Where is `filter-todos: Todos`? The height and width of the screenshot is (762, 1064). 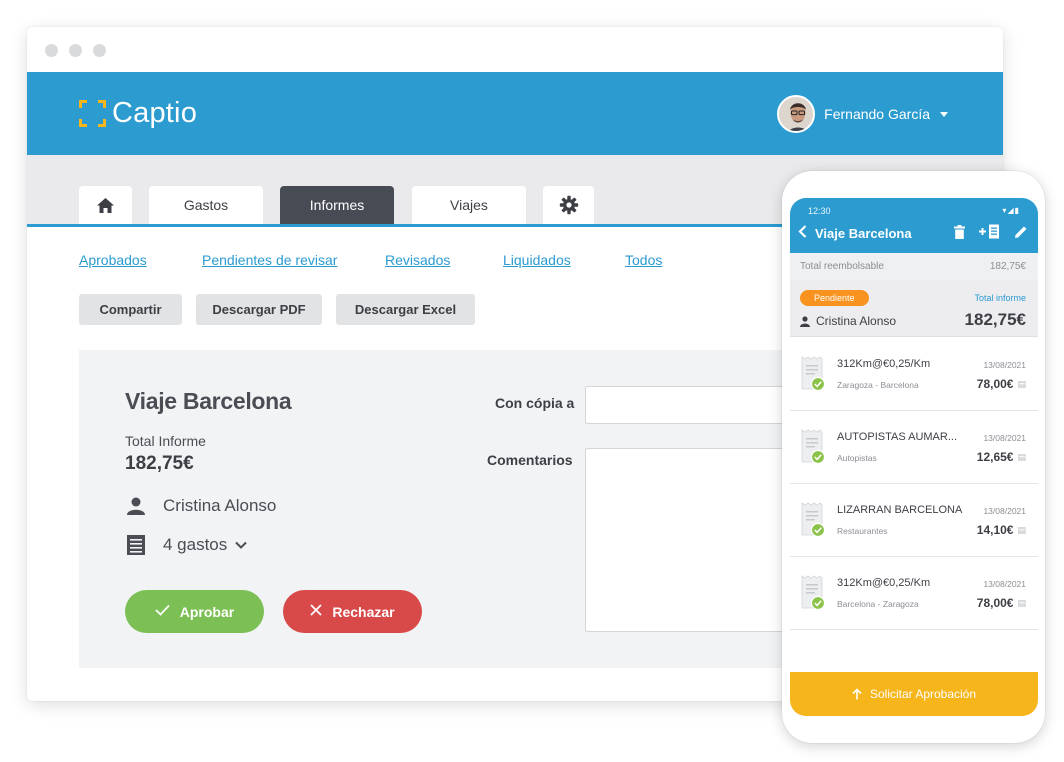 filter-todos: Todos is located at coordinates (643, 260).